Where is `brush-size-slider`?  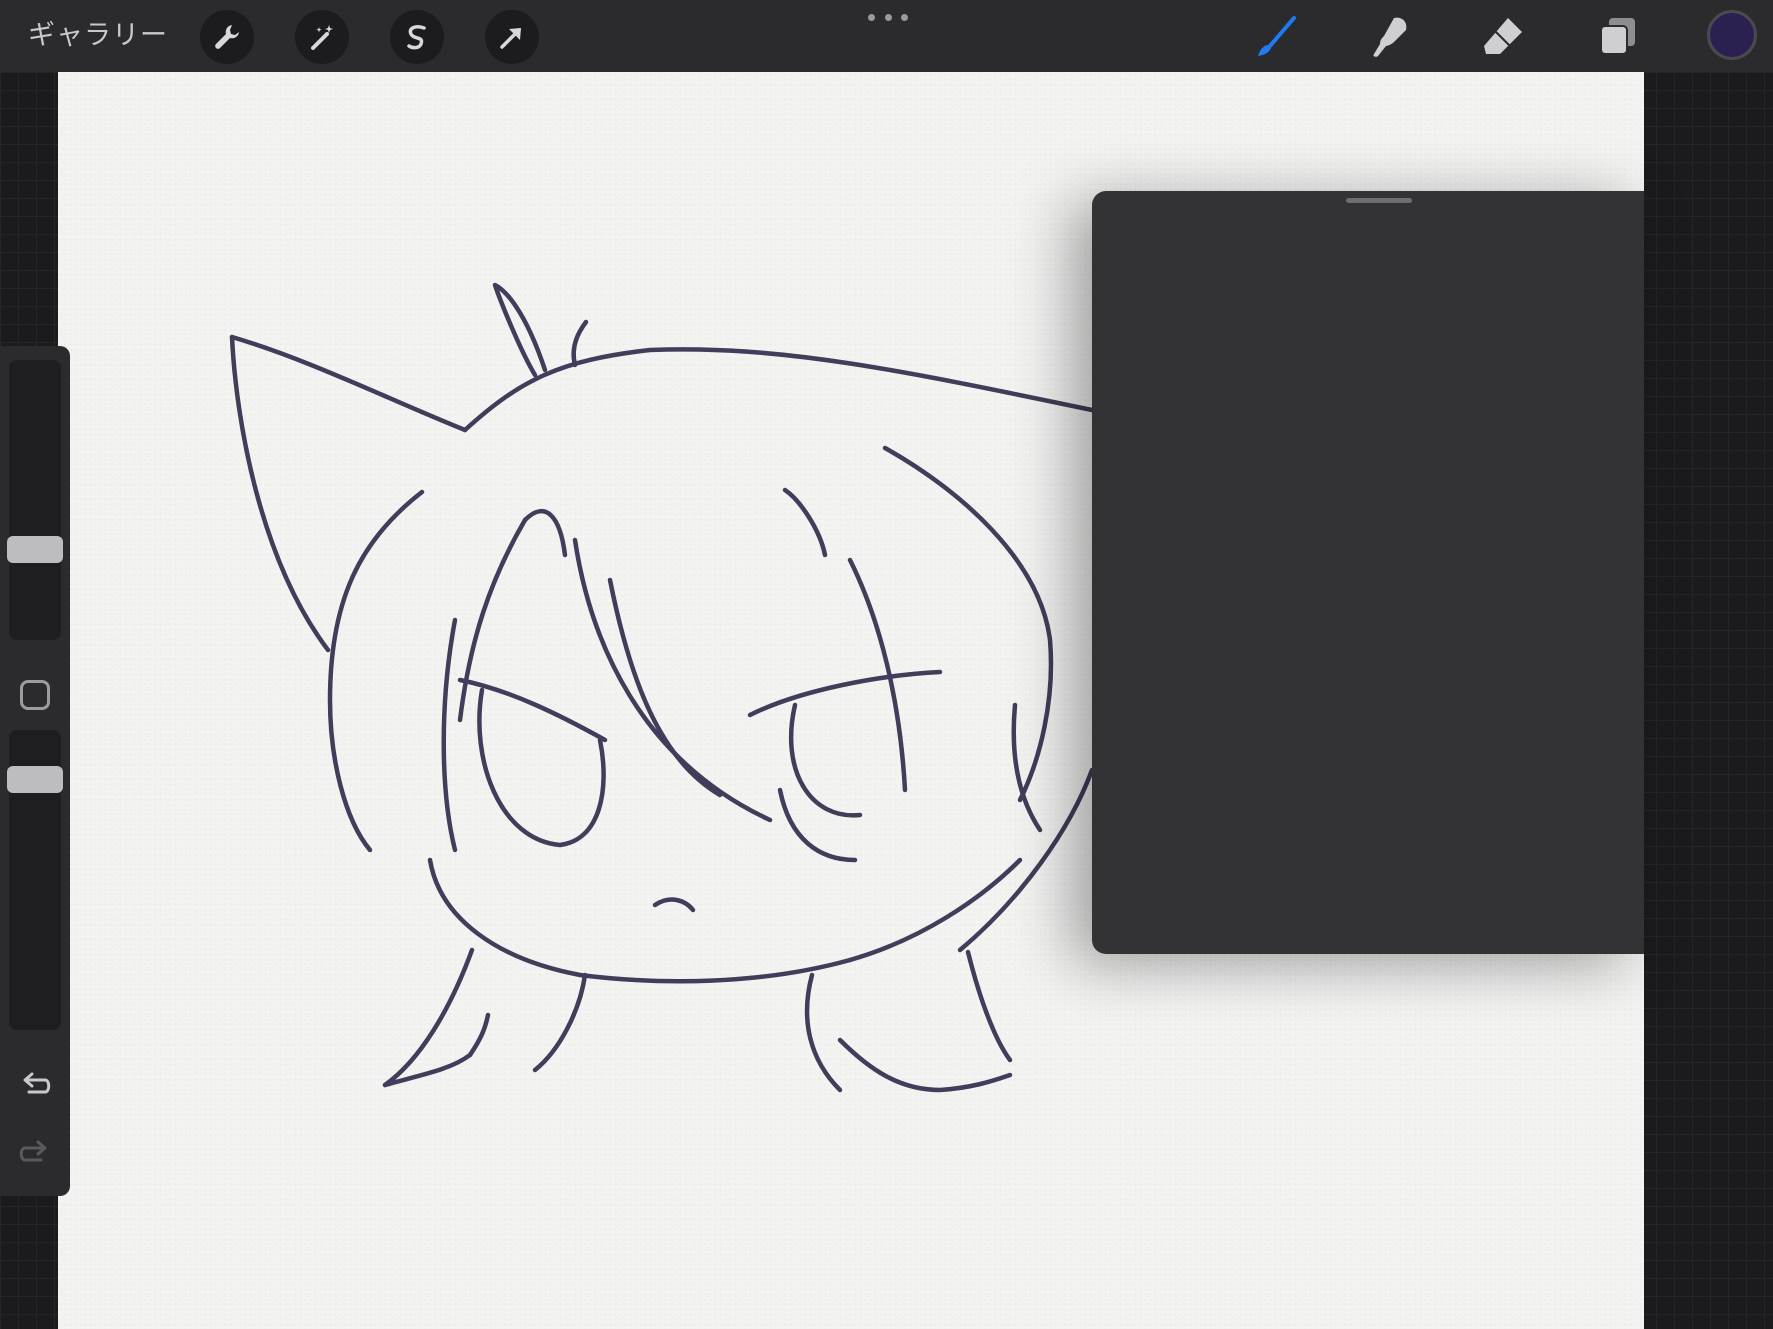 brush-size-slider is located at coordinates (35, 500).